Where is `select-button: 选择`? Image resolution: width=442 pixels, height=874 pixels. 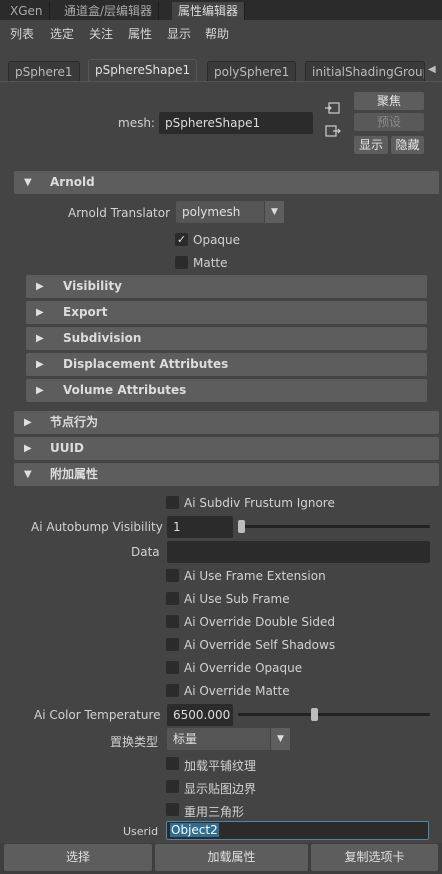 select-button: 选择 is located at coordinates (78, 857).